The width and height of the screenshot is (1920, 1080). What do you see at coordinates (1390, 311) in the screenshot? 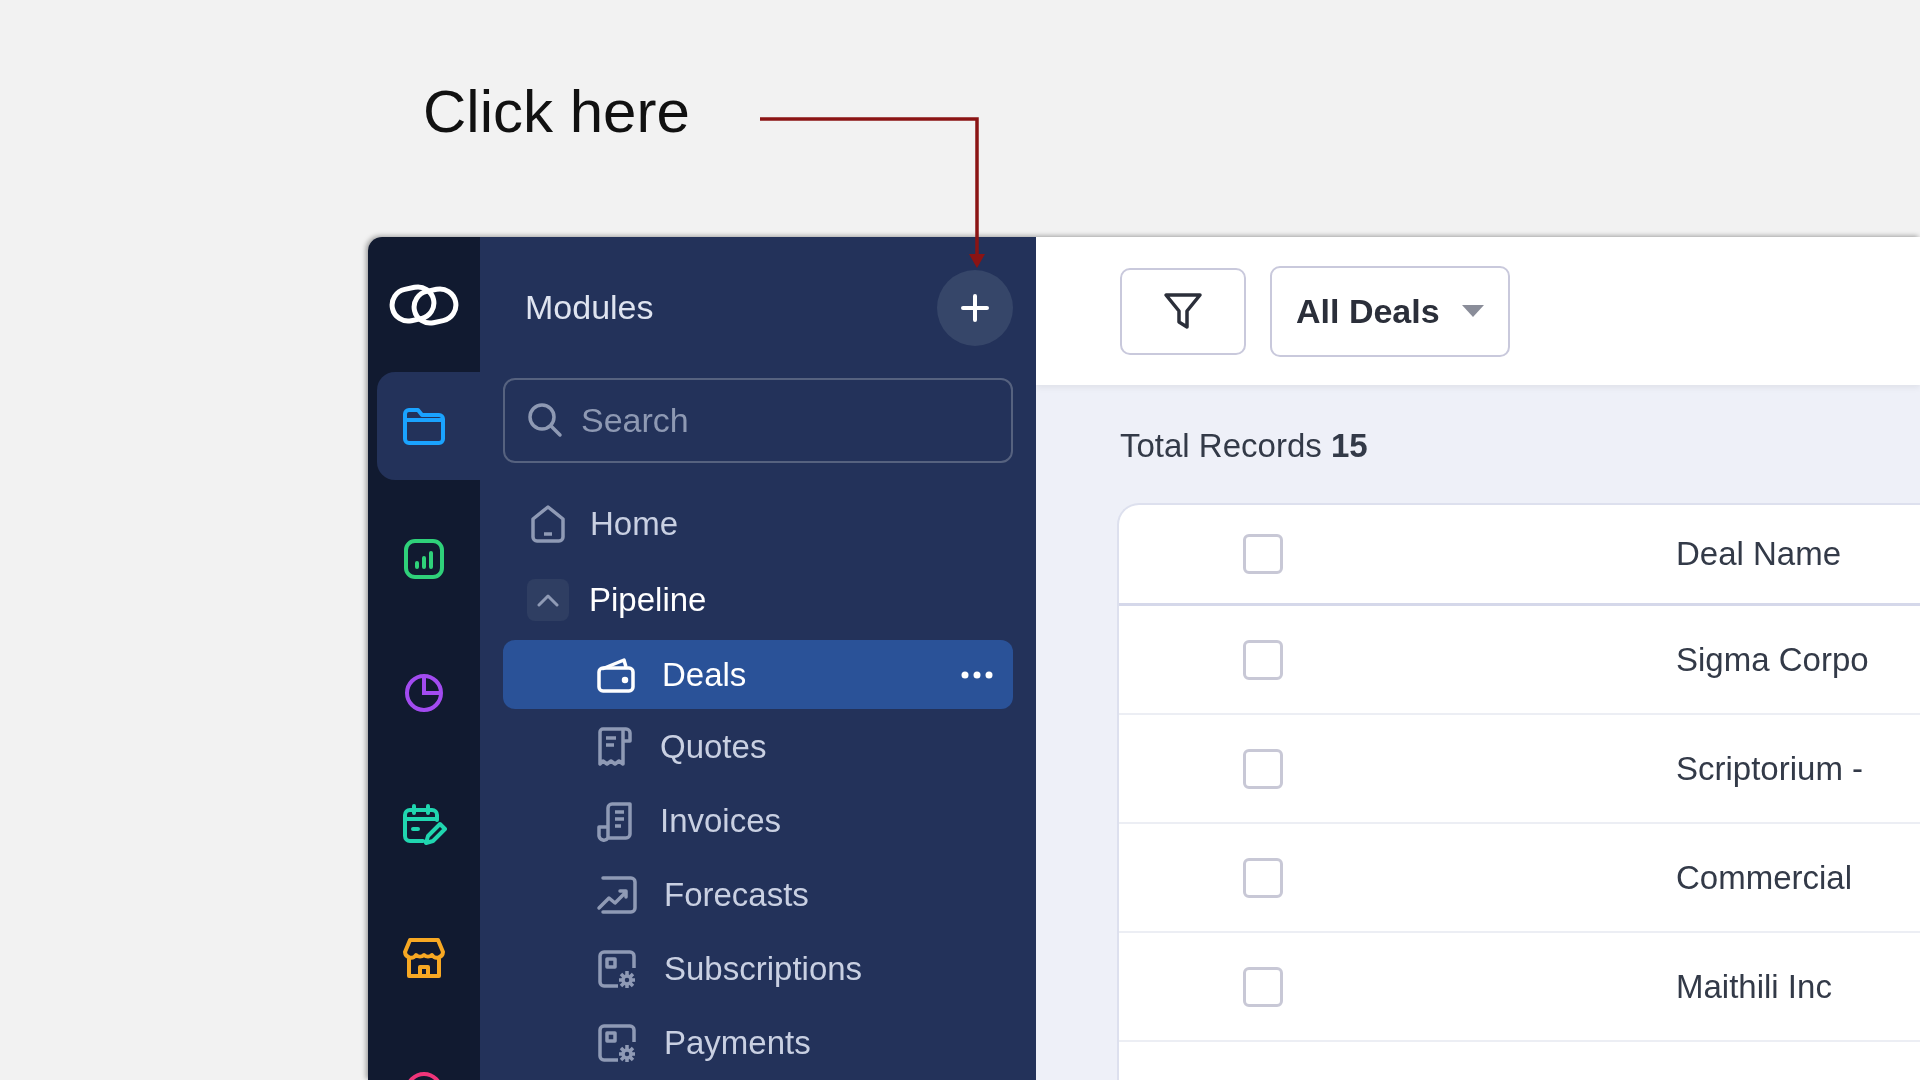
I see `view-dropdown: All Deals` at bounding box center [1390, 311].